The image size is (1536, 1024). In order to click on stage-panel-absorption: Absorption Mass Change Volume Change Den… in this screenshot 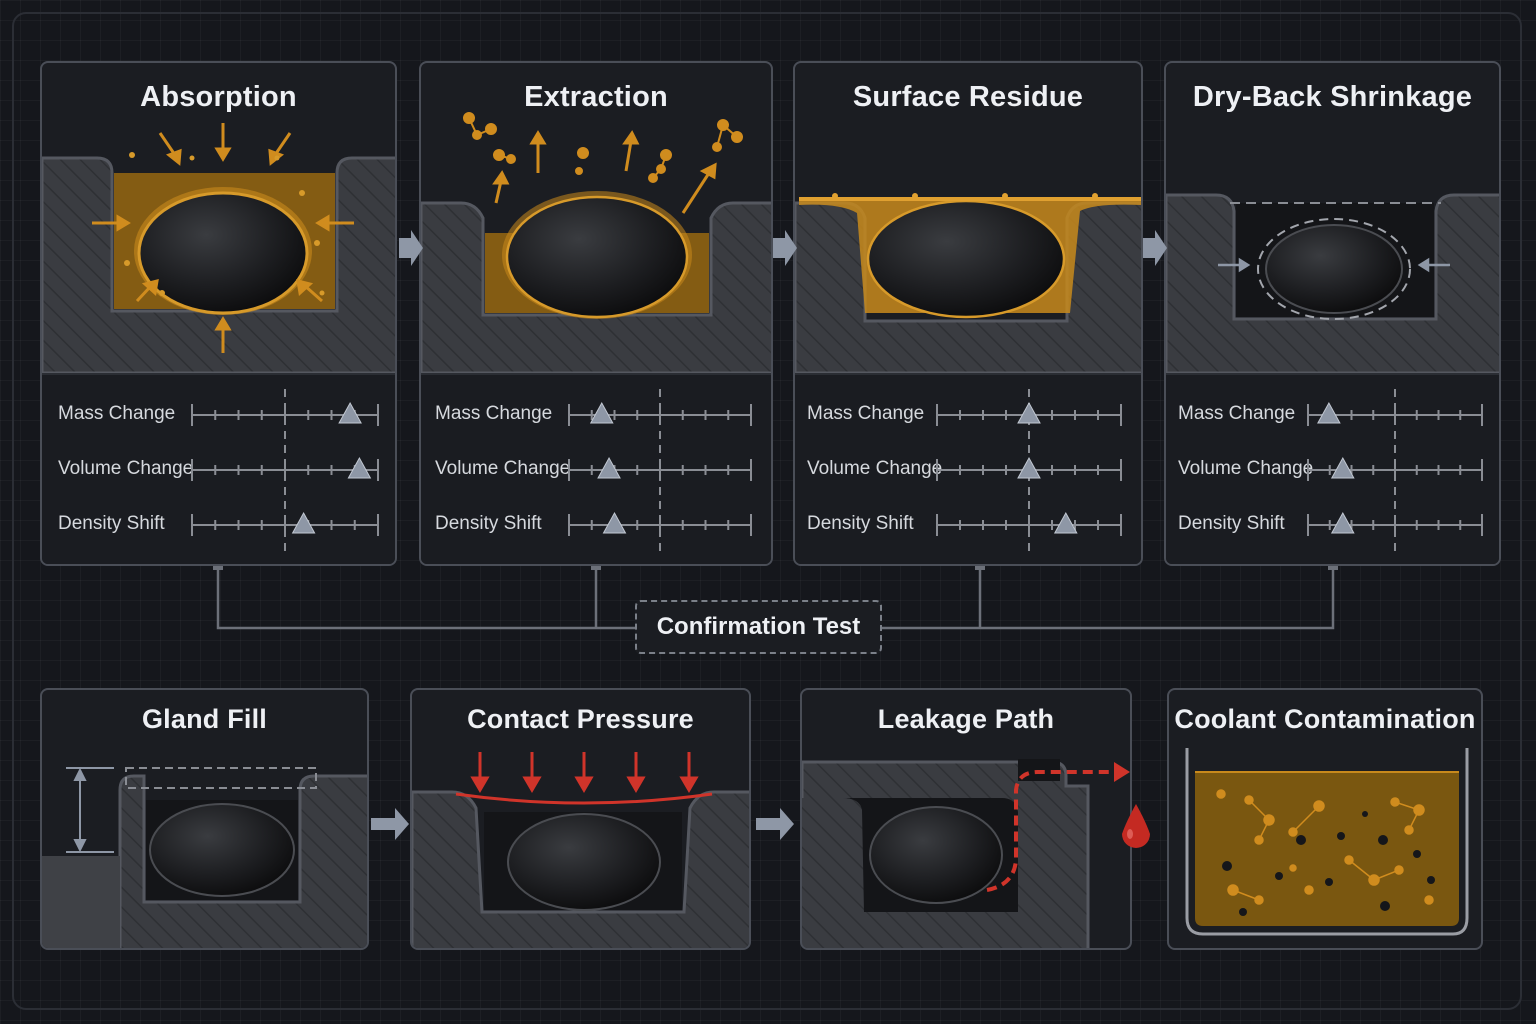, I will do `click(218, 313)`.